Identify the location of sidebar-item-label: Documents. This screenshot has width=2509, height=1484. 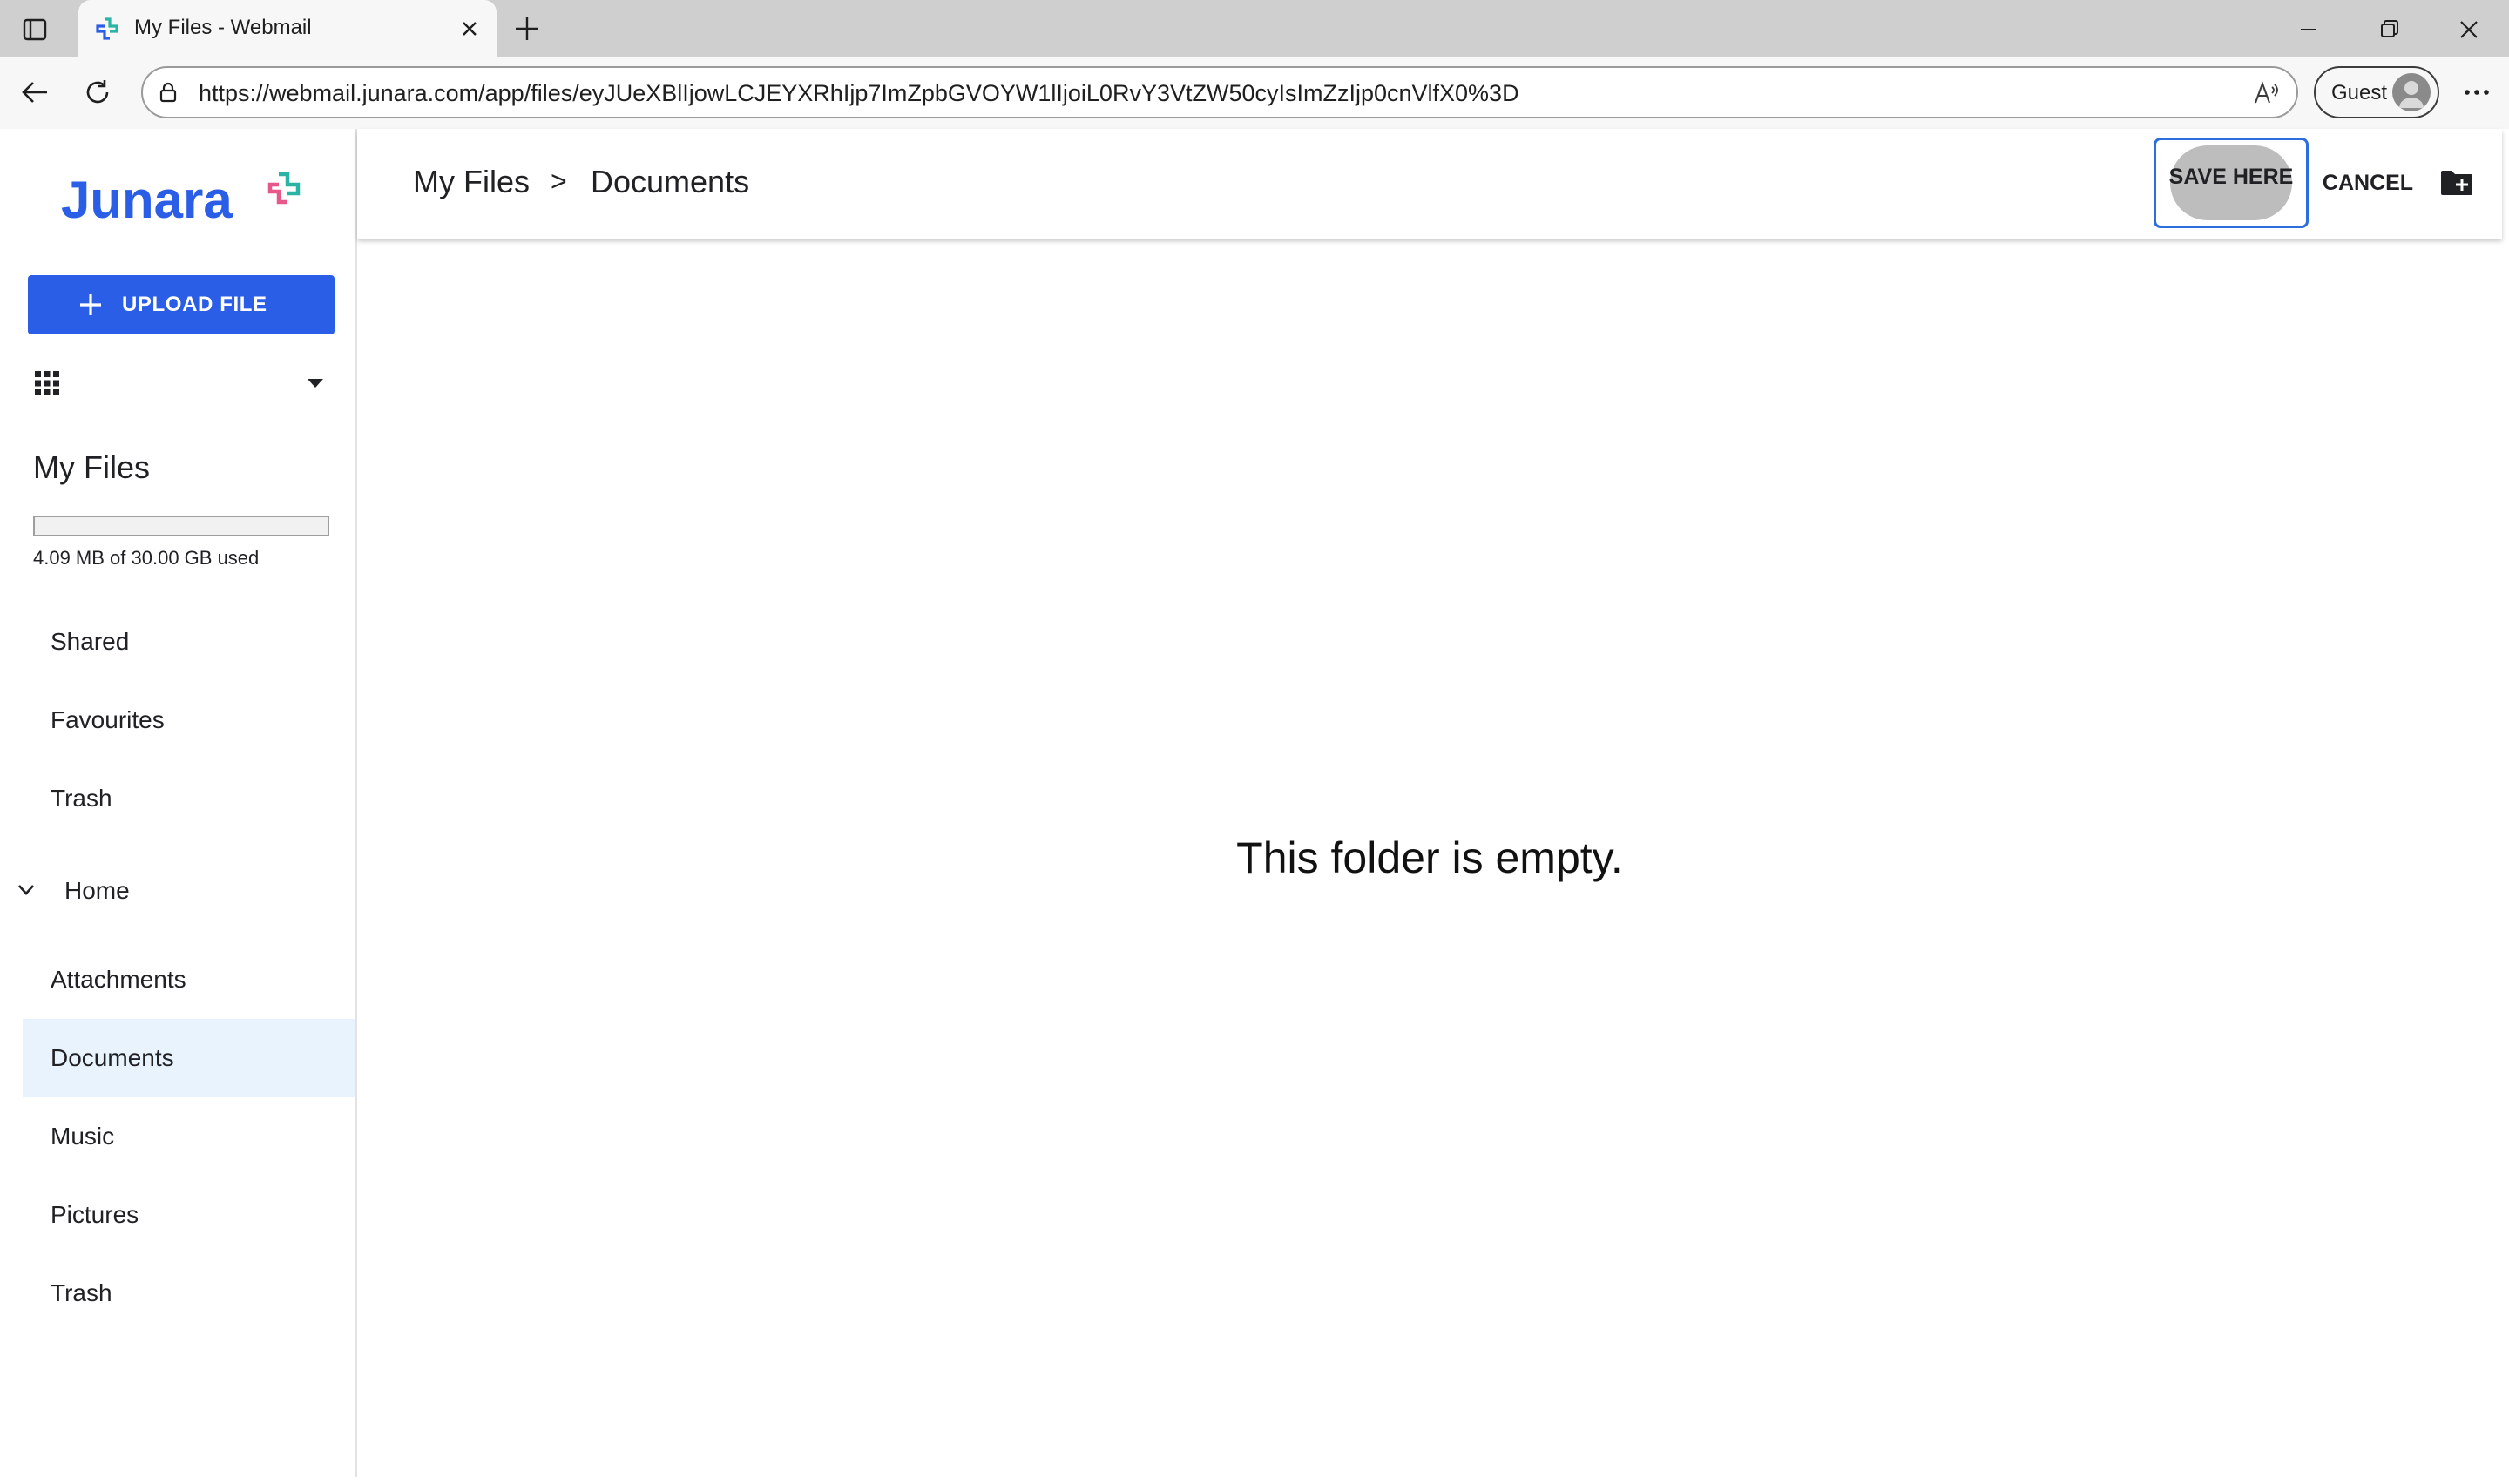
(112, 1057).